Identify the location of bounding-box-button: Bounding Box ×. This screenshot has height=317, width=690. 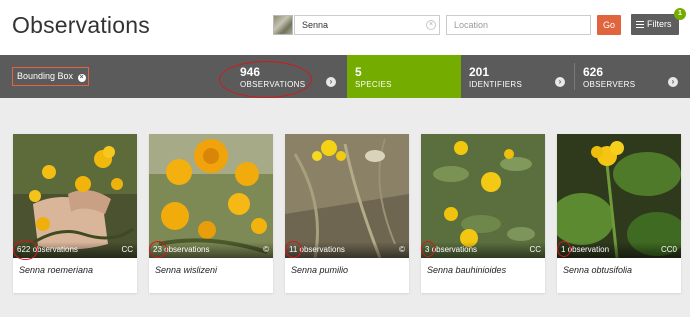
(50, 76).